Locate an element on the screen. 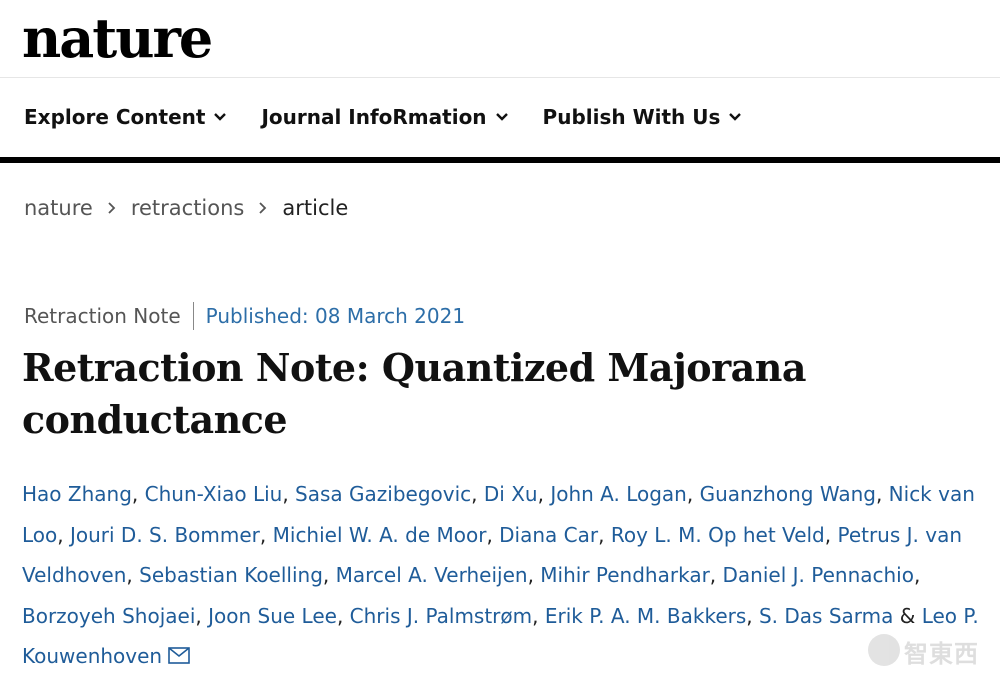  site-logo: nature is located at coordinates (117, 38).